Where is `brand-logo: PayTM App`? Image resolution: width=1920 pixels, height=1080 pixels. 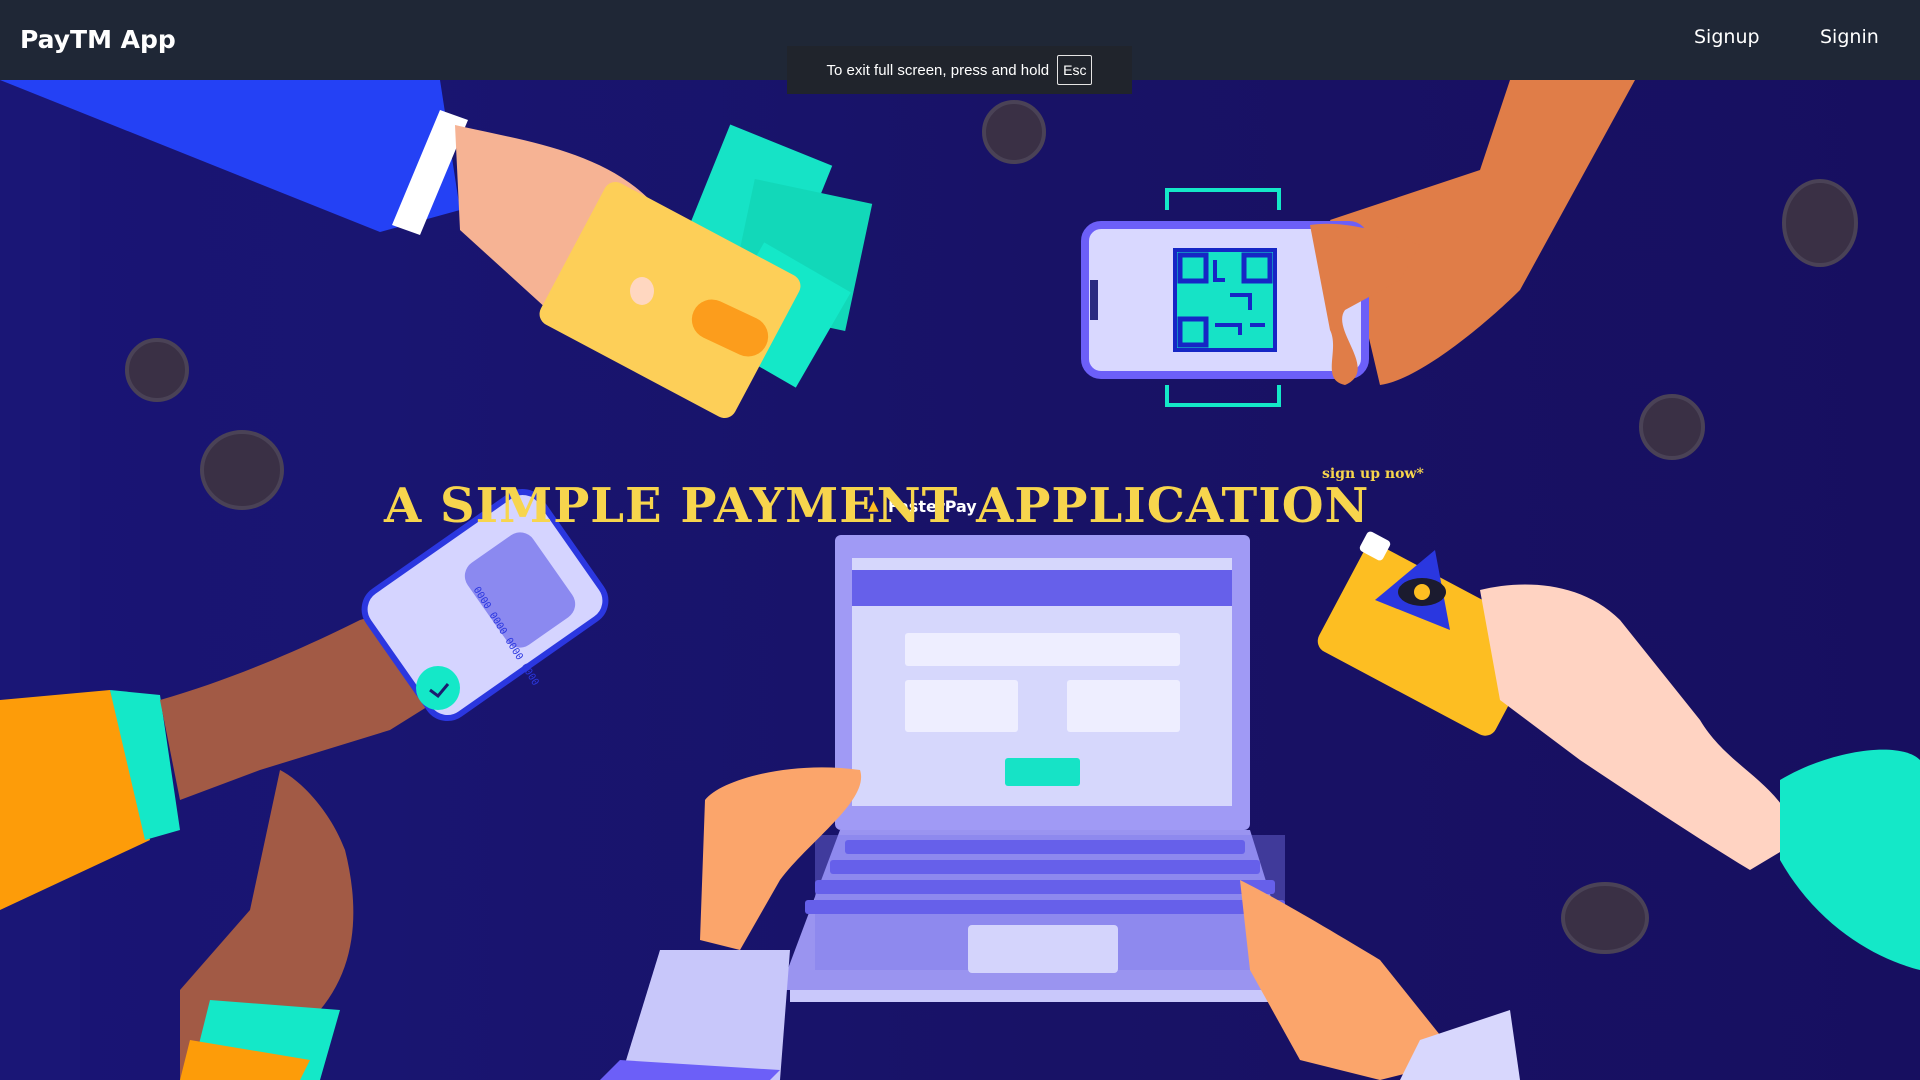 brand-logo: PayTM App is located at coordinates (98, 39).